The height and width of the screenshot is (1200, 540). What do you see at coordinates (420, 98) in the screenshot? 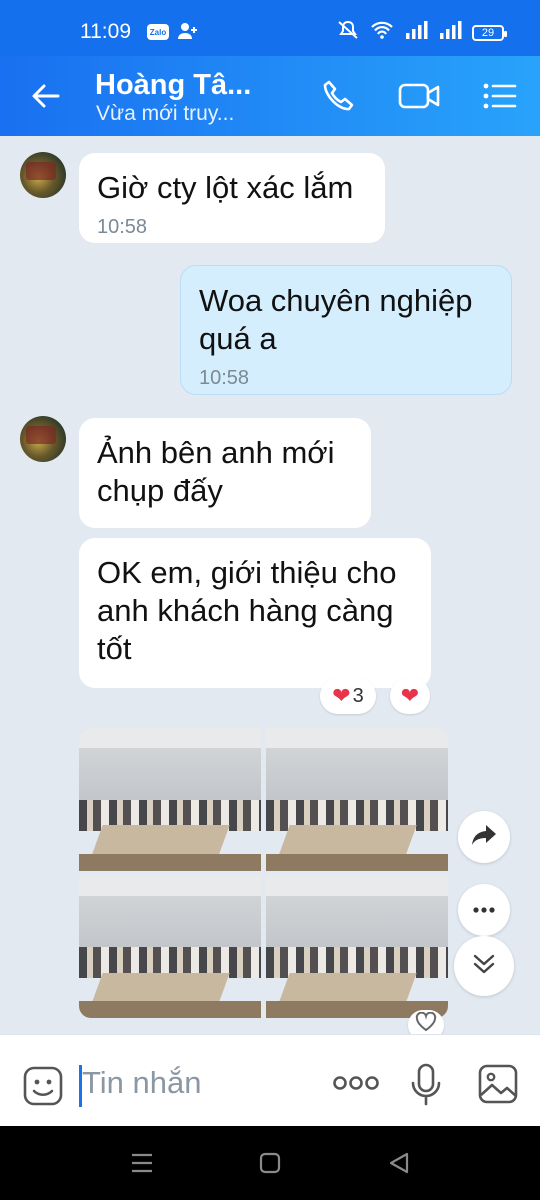
I see `video-call-icon` at bounding box center [420, 98].